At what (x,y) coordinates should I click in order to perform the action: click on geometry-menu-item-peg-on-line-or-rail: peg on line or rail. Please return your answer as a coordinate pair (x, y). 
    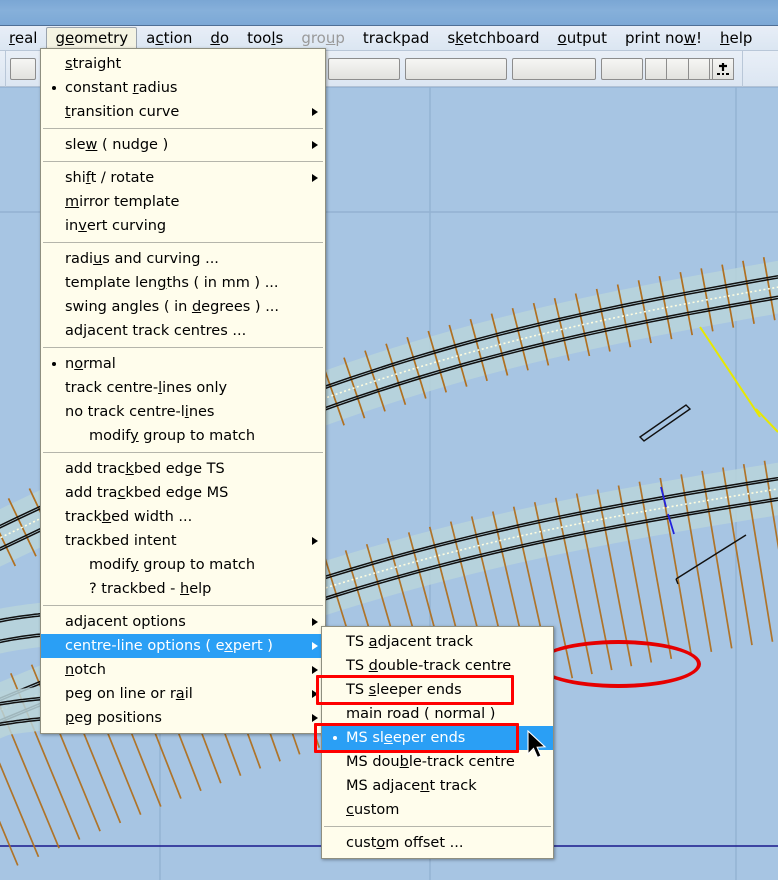
    Looking at the image, I should click on (183, 694).